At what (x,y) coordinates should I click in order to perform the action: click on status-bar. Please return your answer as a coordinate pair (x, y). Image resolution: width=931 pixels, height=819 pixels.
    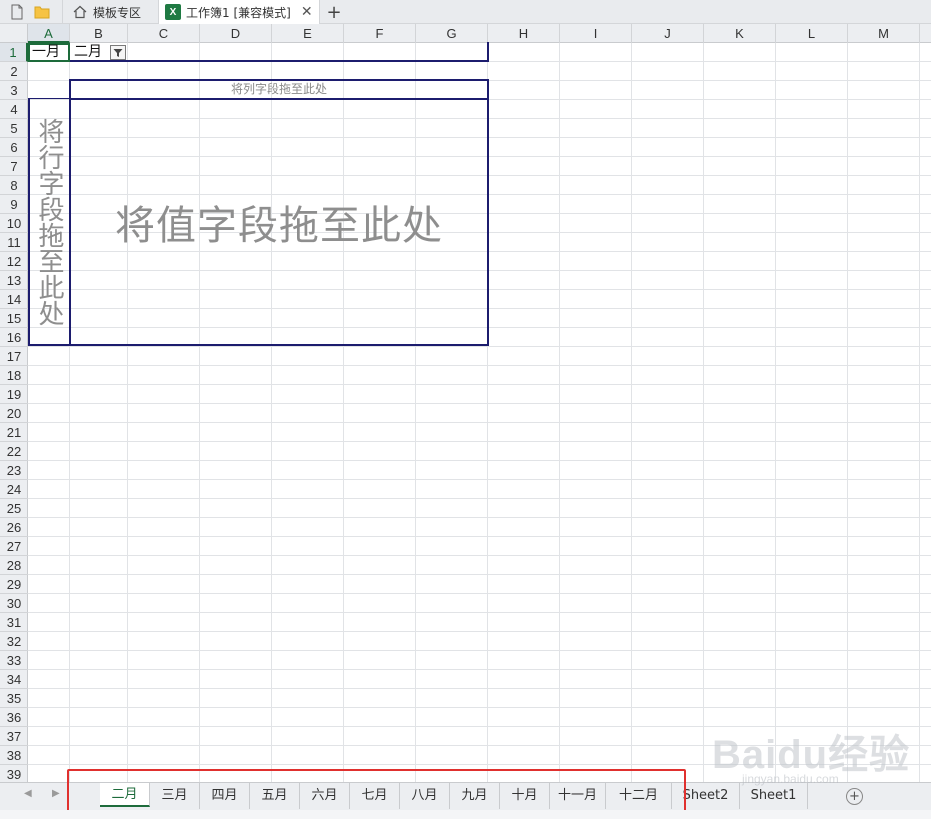
    Looking at the image, I should click on (465, 814).